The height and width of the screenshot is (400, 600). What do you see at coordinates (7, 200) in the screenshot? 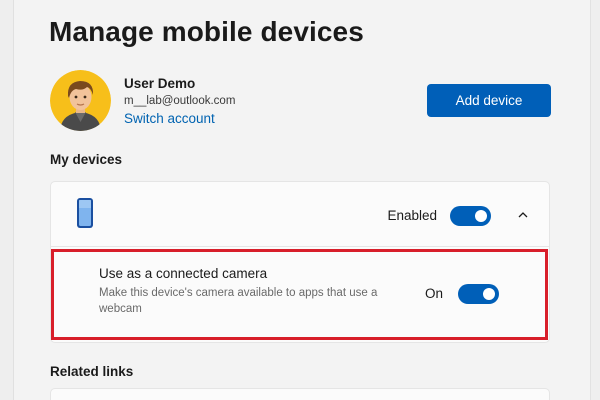
I see `window-left-edge` at bounding box center [7, 200].